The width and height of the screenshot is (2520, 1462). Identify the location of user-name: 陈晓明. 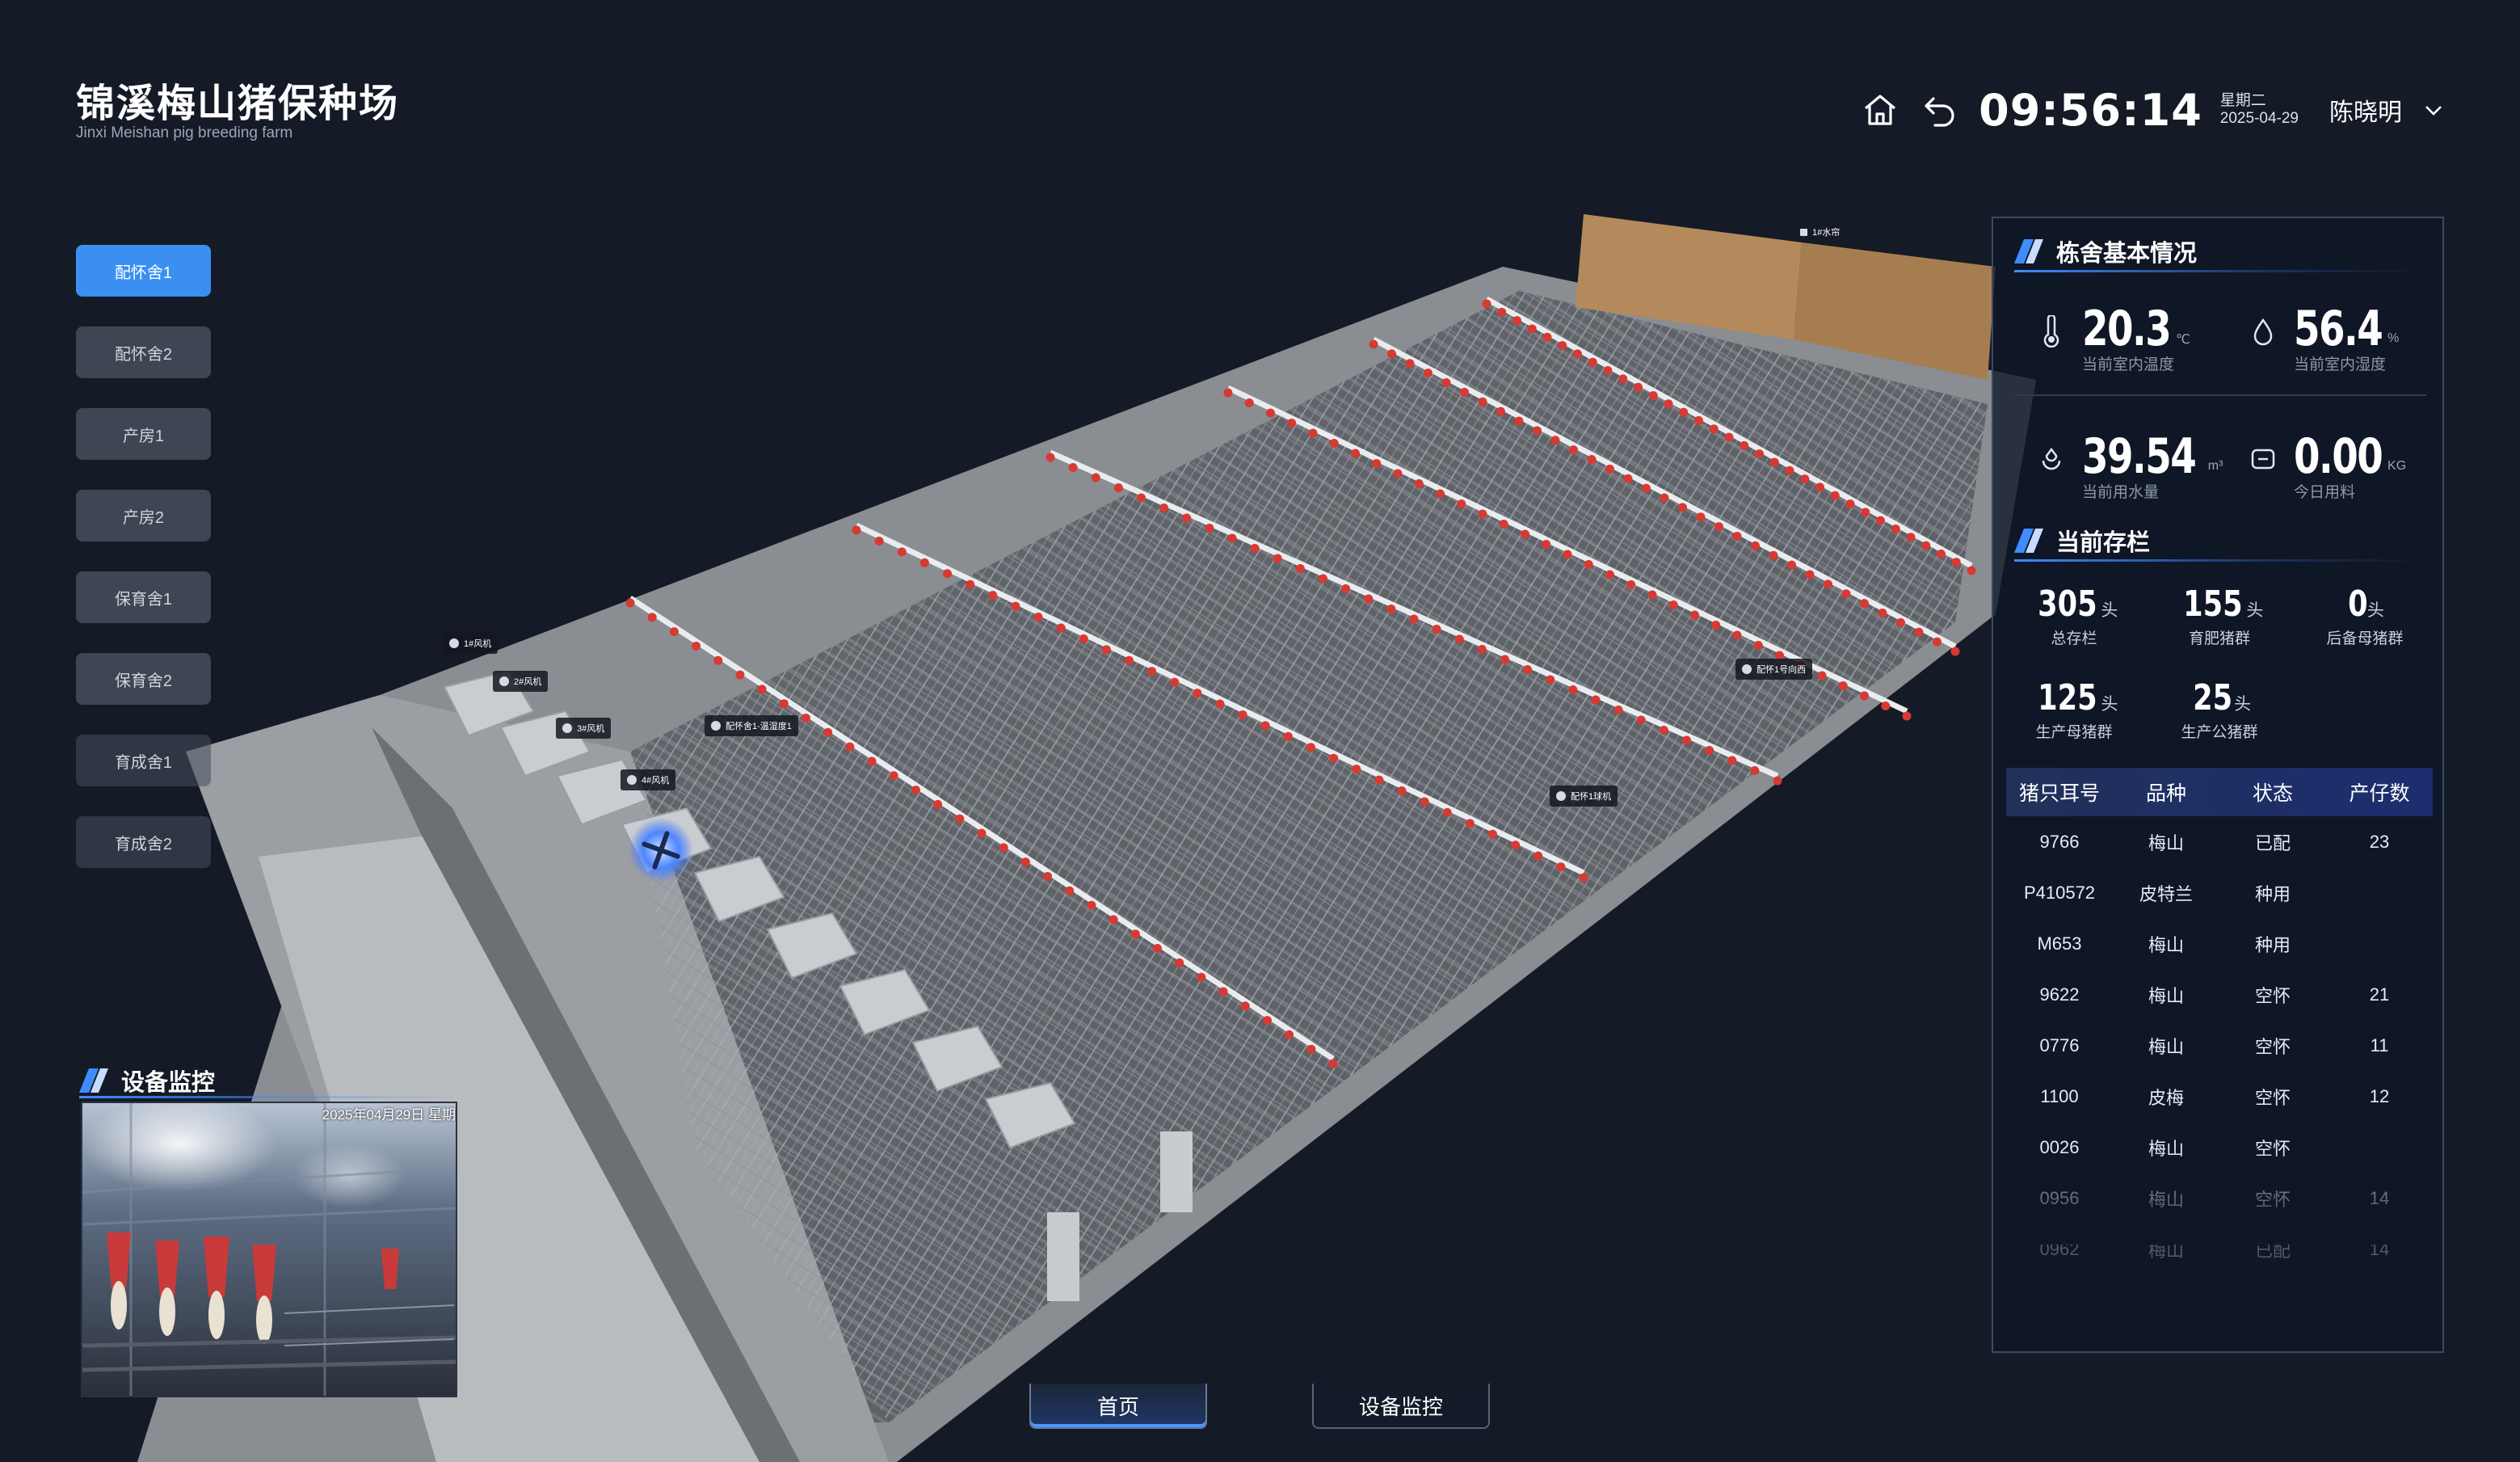
(2365, 110).